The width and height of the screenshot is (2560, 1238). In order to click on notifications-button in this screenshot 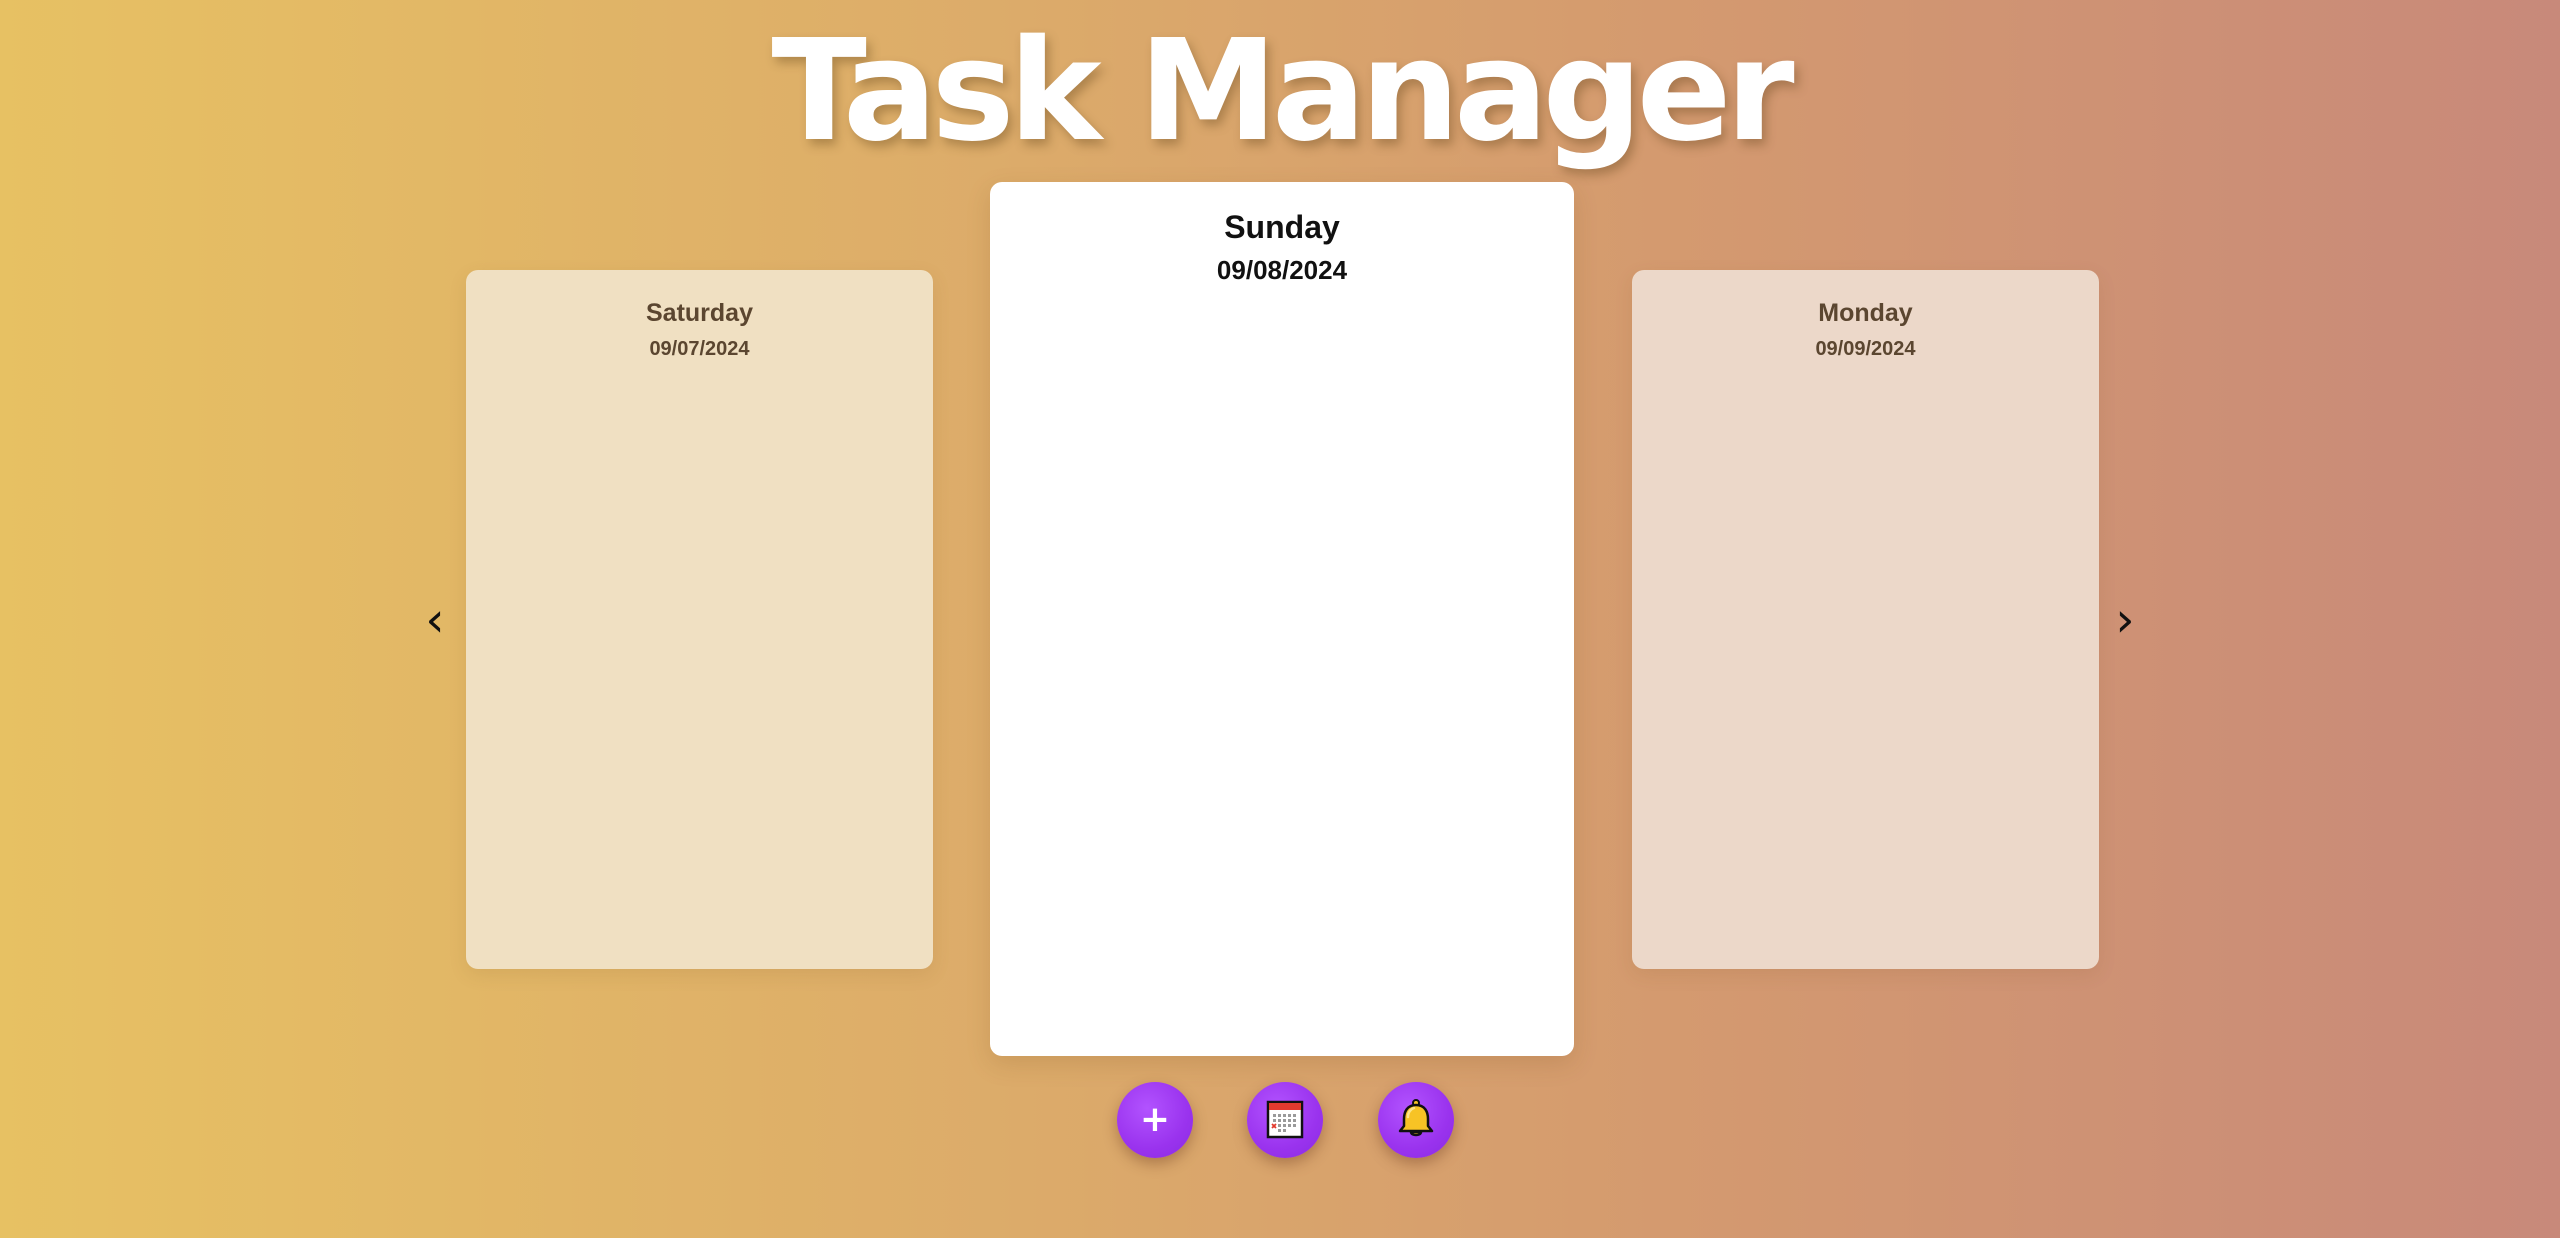, I will do `click(1416, 1120)`.